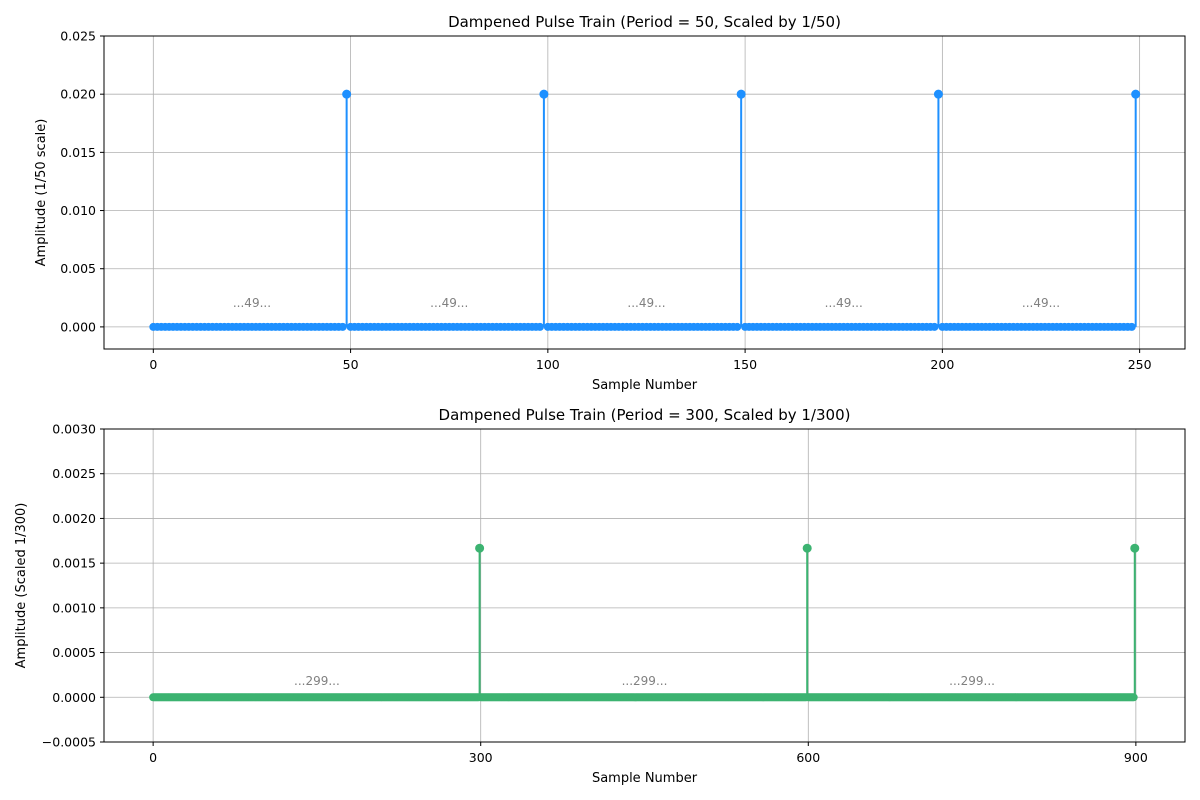 The image size is (1200, 800). What do you see at coordinates (74, 429) in the screenshot?
I see `y-tick-label: 0.0030` at bounding box center [74, 429].